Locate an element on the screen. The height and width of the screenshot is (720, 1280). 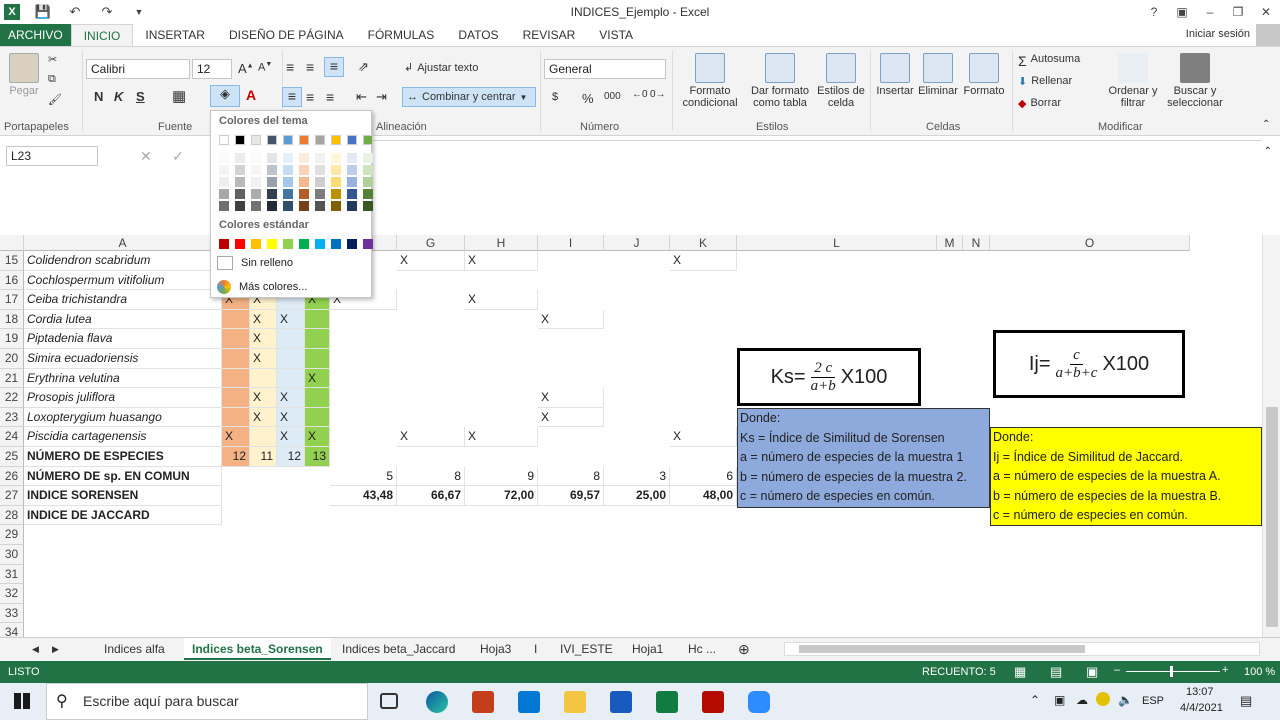
cell-c25: 11 is located at coordinates (263, 457).